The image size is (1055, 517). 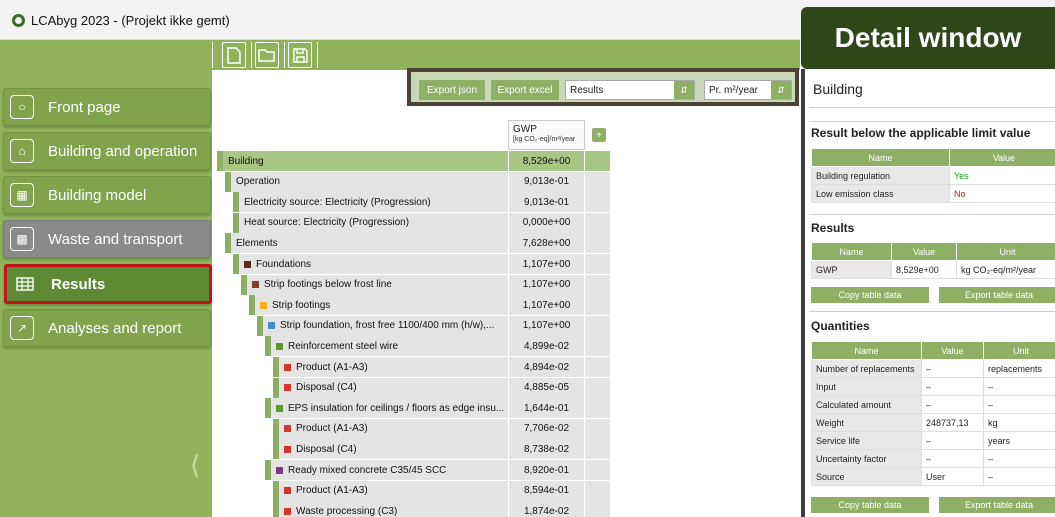 What do you see at coordinates (880, 193) in the screenshot?
I see `cell: Low emission class` at bounding box center [880, 193].